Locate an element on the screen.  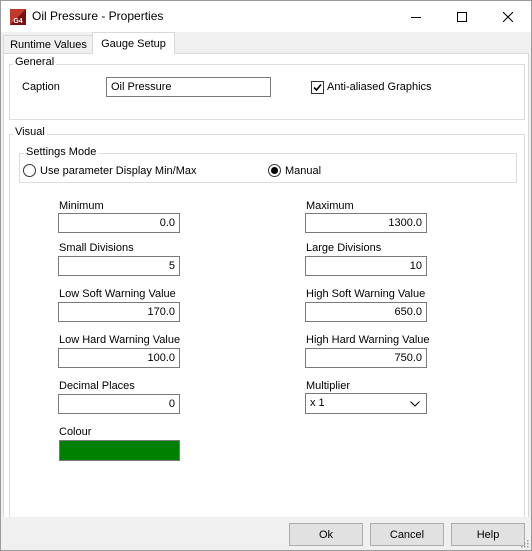
chevron-down-icon is located at coordinates (415, 404).